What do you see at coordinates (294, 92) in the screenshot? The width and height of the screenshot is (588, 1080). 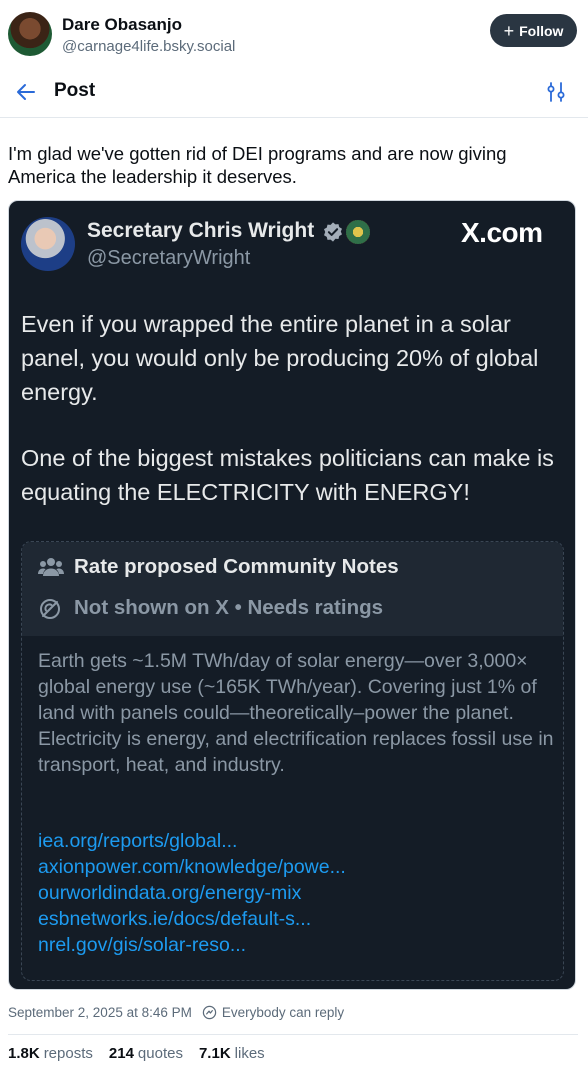 I see `post-nav-bar: Post` at bounding box center [294, 92].